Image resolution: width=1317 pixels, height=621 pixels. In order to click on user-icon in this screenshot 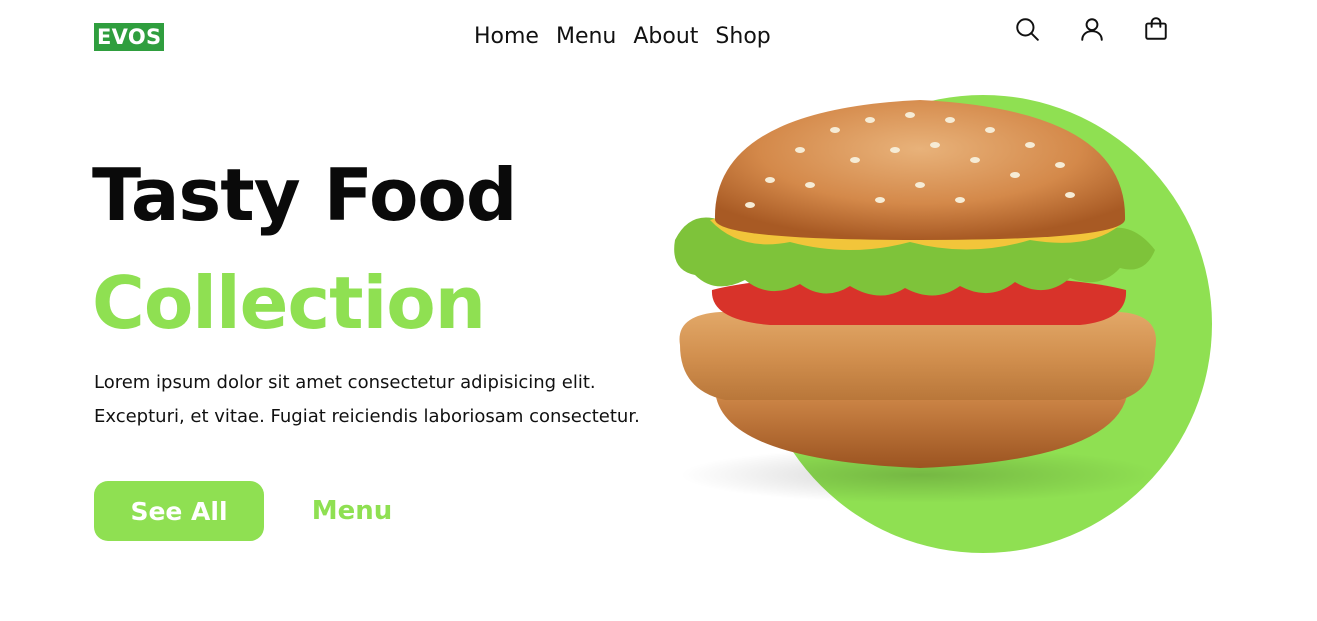, I will do `click(1092, 29)`.